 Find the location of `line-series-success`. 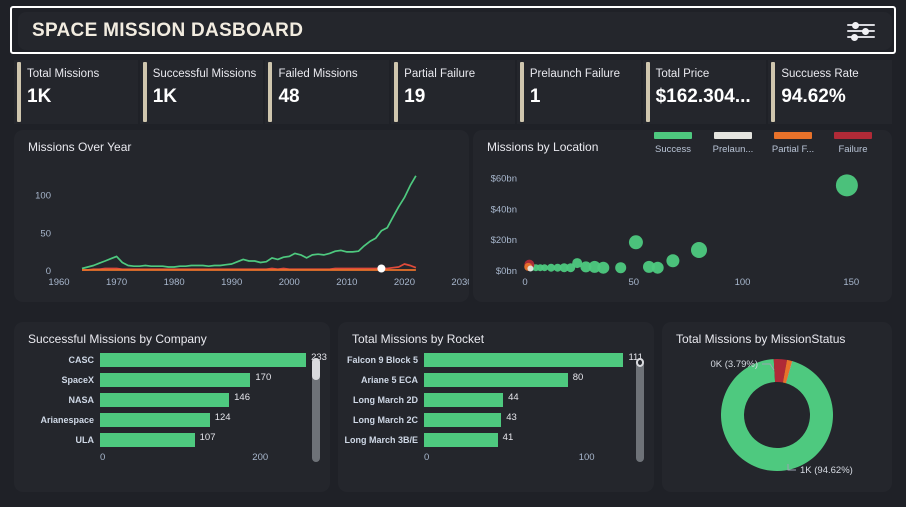

line-series-success is located at coordinates (249, 222).